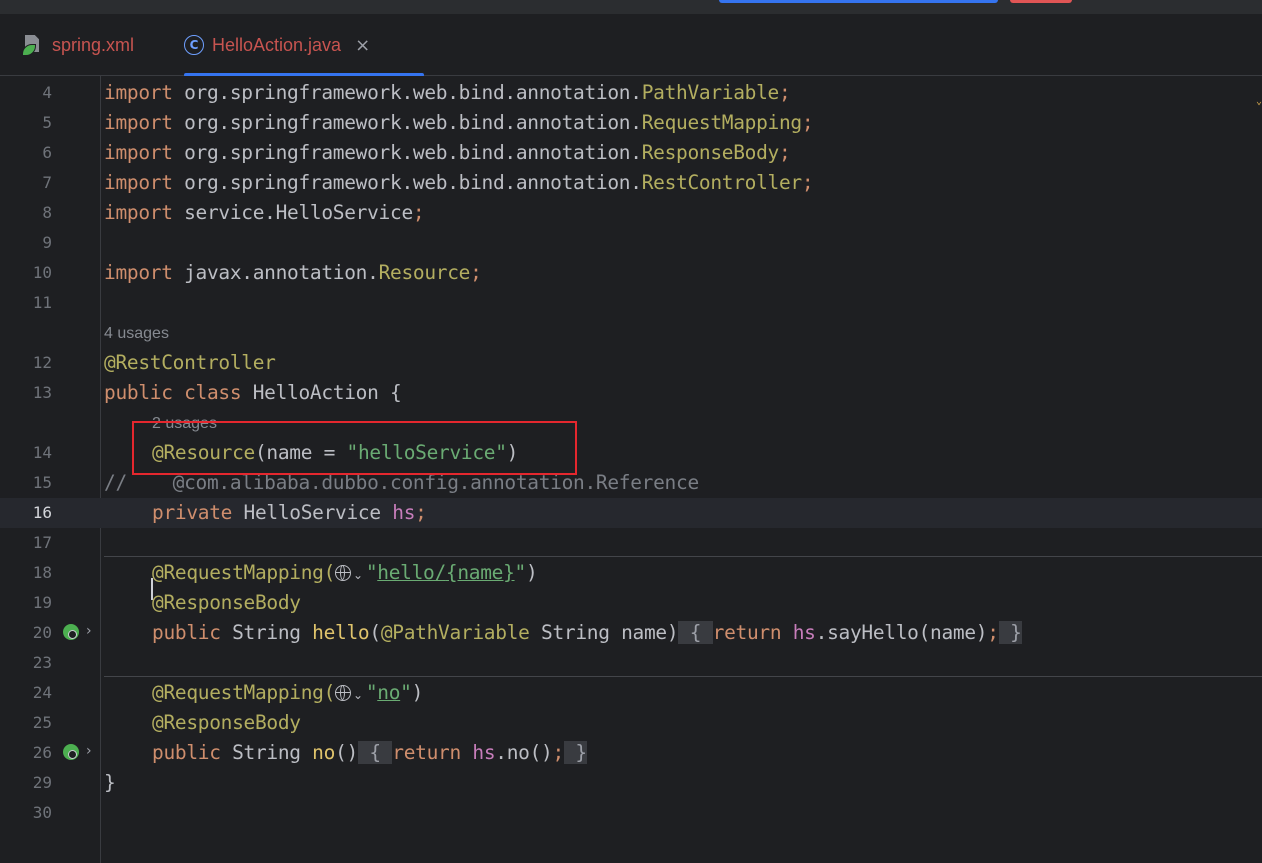  What do you see at coordinates (293, 272) in the screenshot?
I see `code-text: import javax.annotation.Resource;` at bounding box center [293, 272].